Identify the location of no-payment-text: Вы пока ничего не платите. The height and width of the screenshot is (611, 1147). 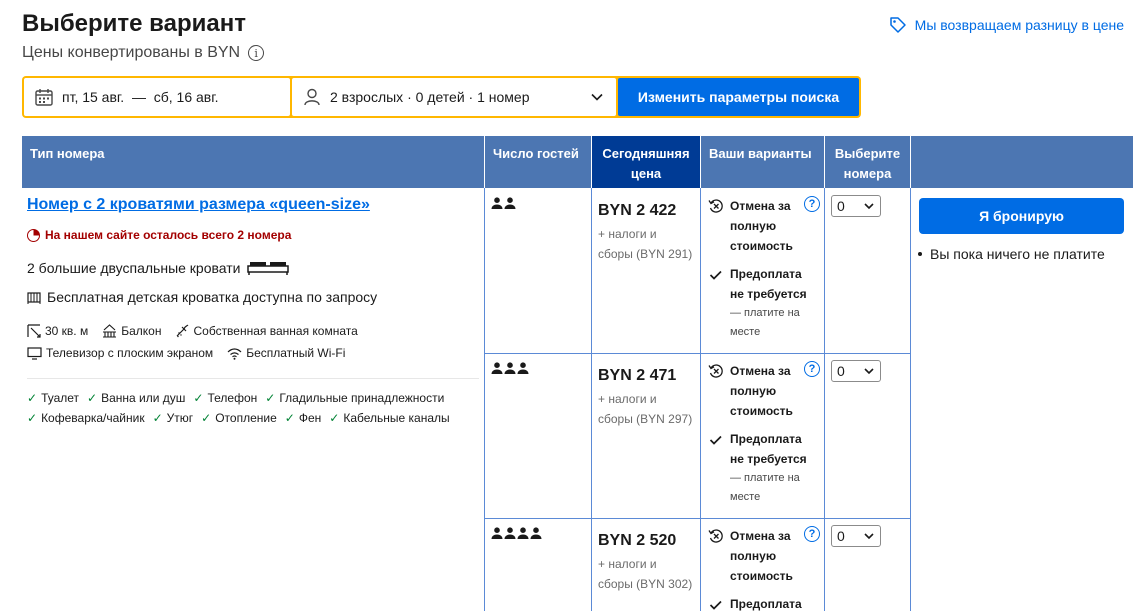
(1017, 254).